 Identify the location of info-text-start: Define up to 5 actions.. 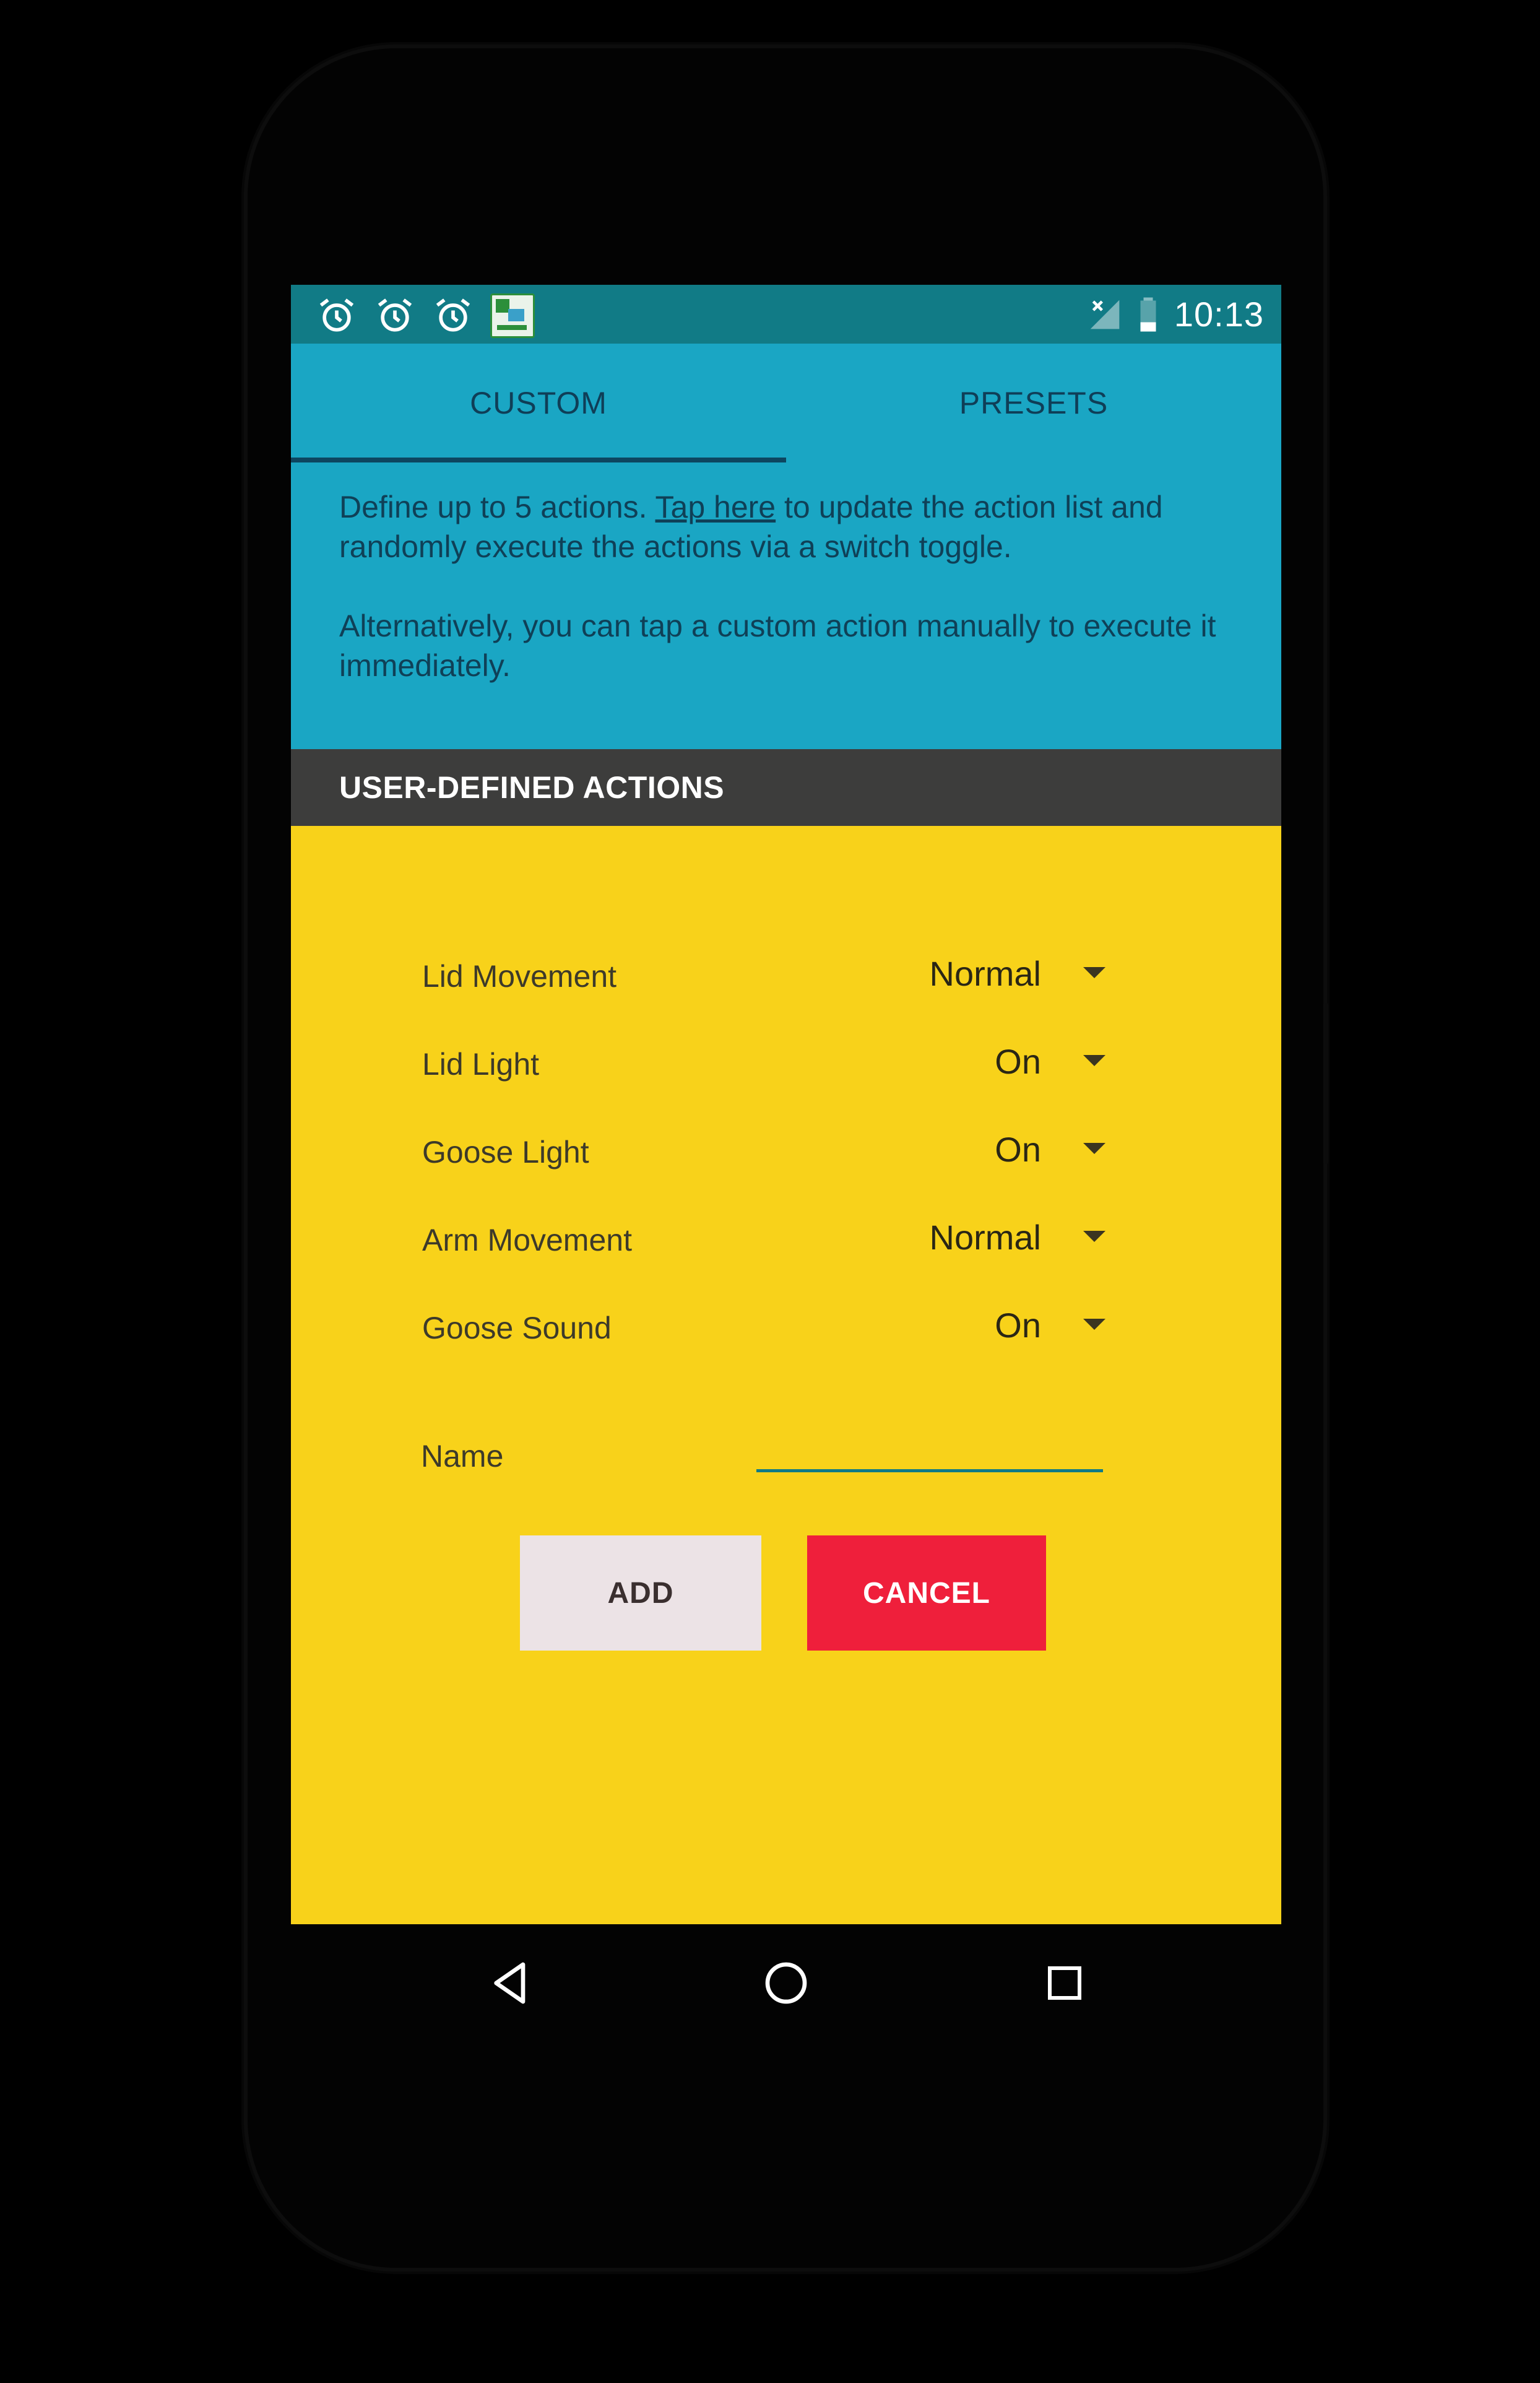
(497, 507).